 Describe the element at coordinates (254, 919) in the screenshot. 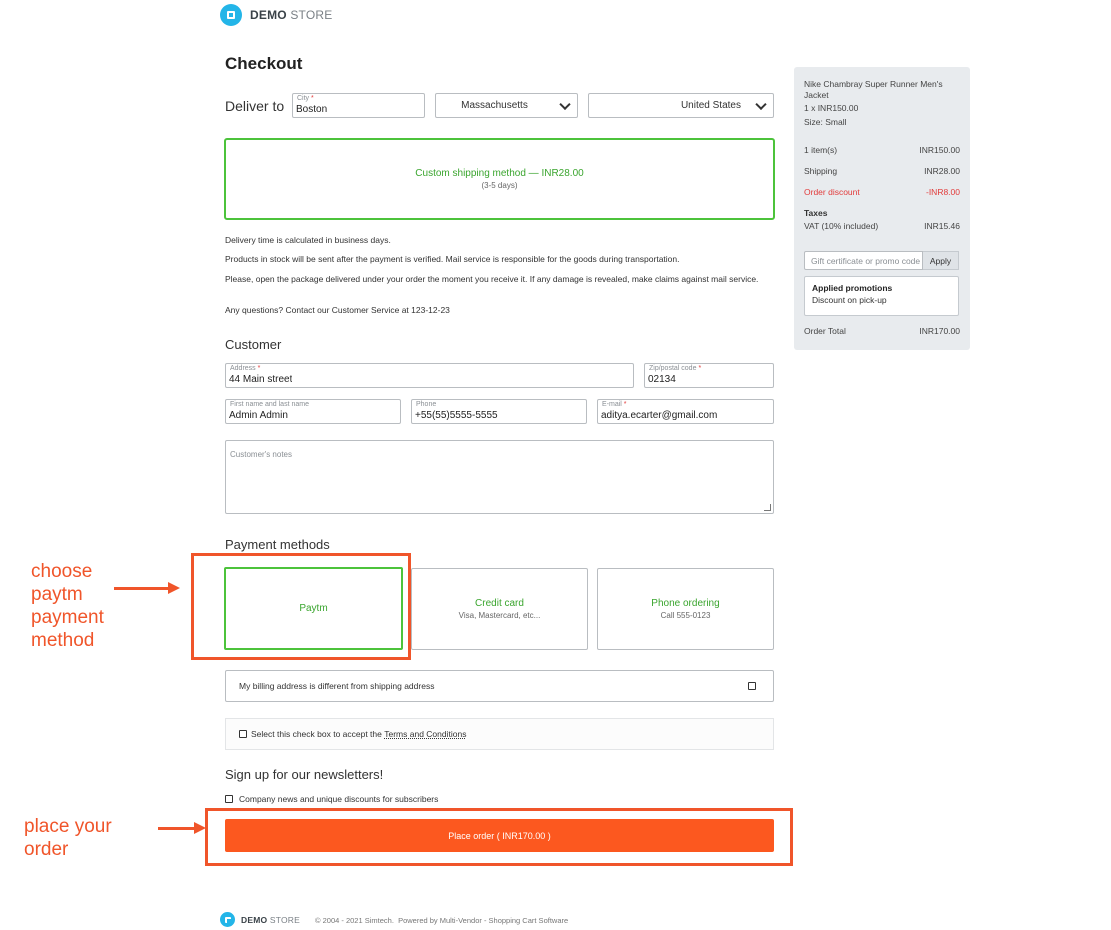

I see `footer-logo-bold: DEMO` at that location.